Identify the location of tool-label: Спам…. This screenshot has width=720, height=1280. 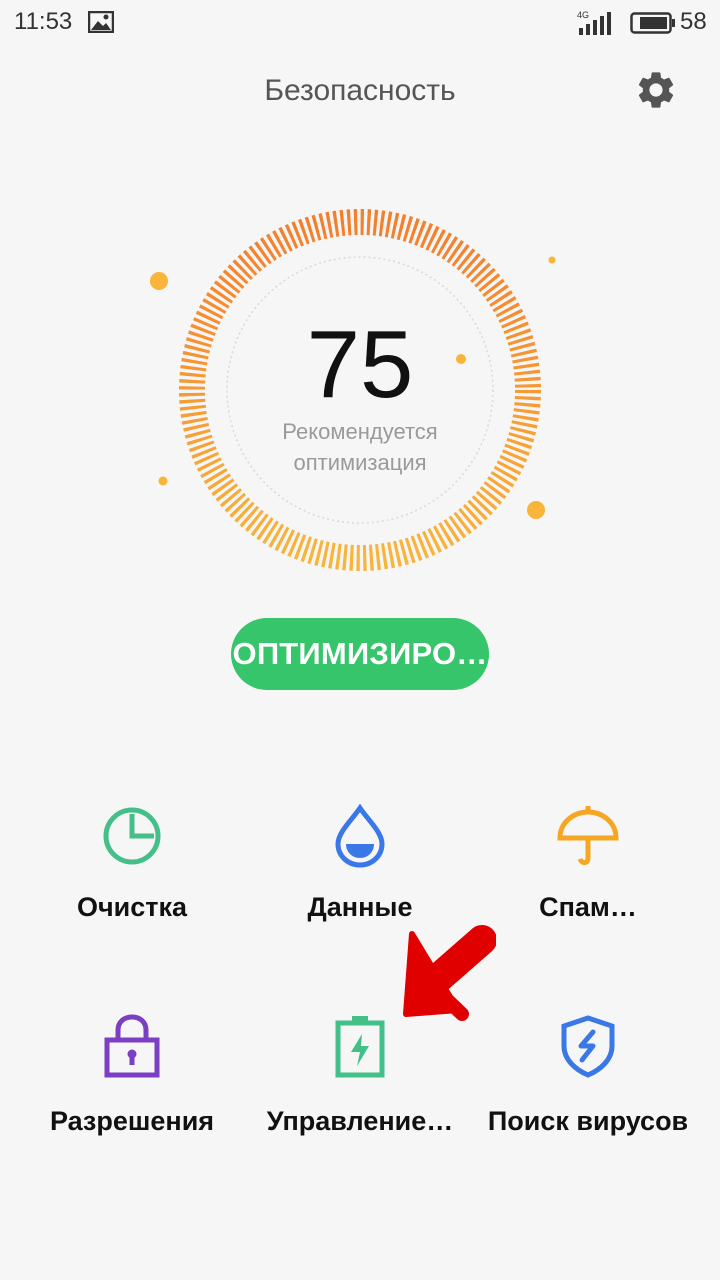
(588, 907).